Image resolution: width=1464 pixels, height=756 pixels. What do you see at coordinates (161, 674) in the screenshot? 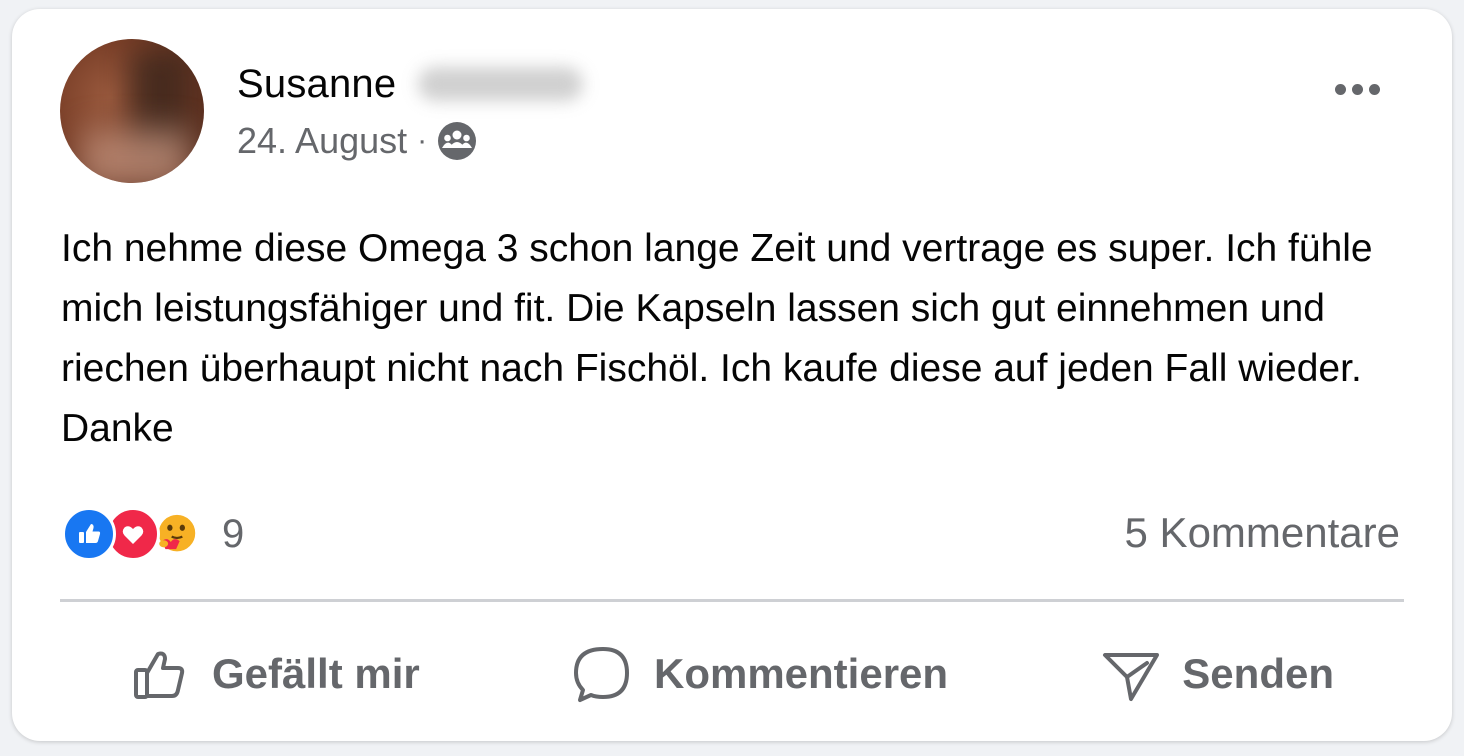
I see `thumbs-up-icon` at bounding box center [161, 674].